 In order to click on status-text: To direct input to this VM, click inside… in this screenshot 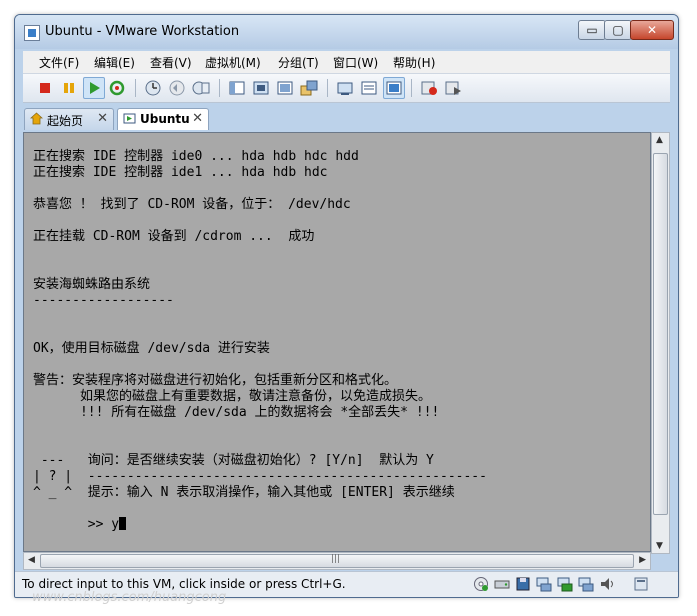, I will do `click(184, 584)`.